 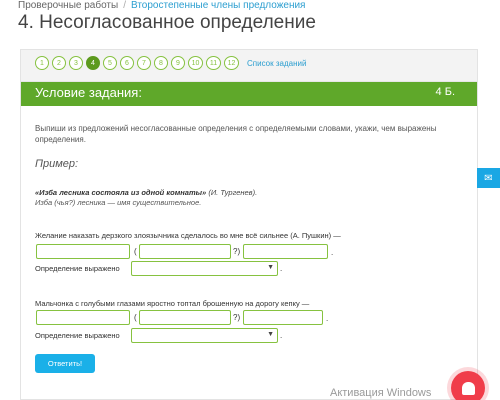 I want to click on example-sentence-text: «Изба лесника состояла из одной комнаты», so click(x=121, y=192).